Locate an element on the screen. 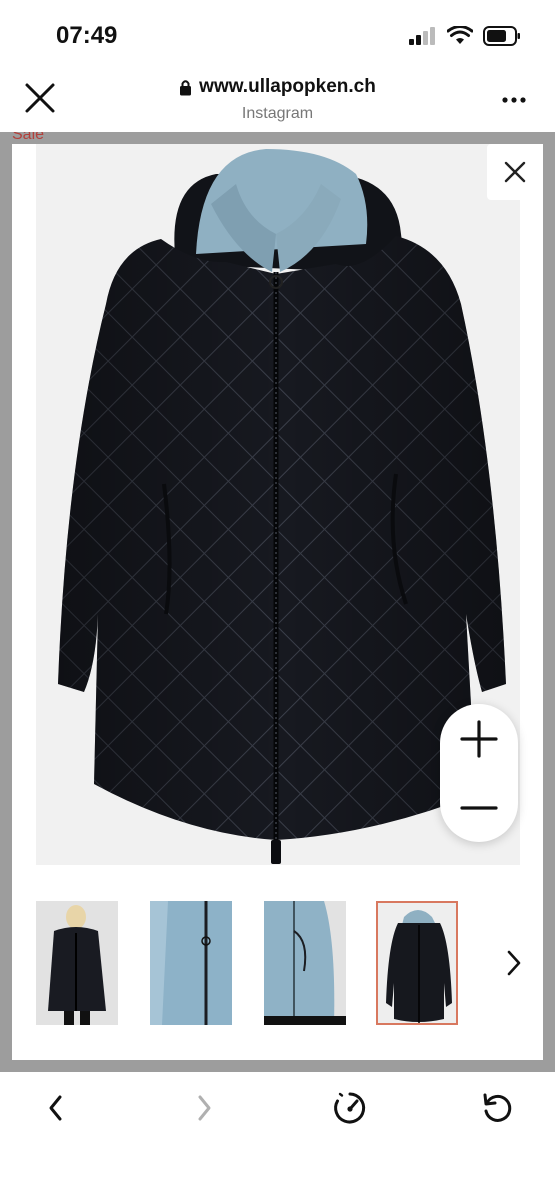 This screenshot has height=1200, width=555. plus-icon is located at coordinates (479, 738).